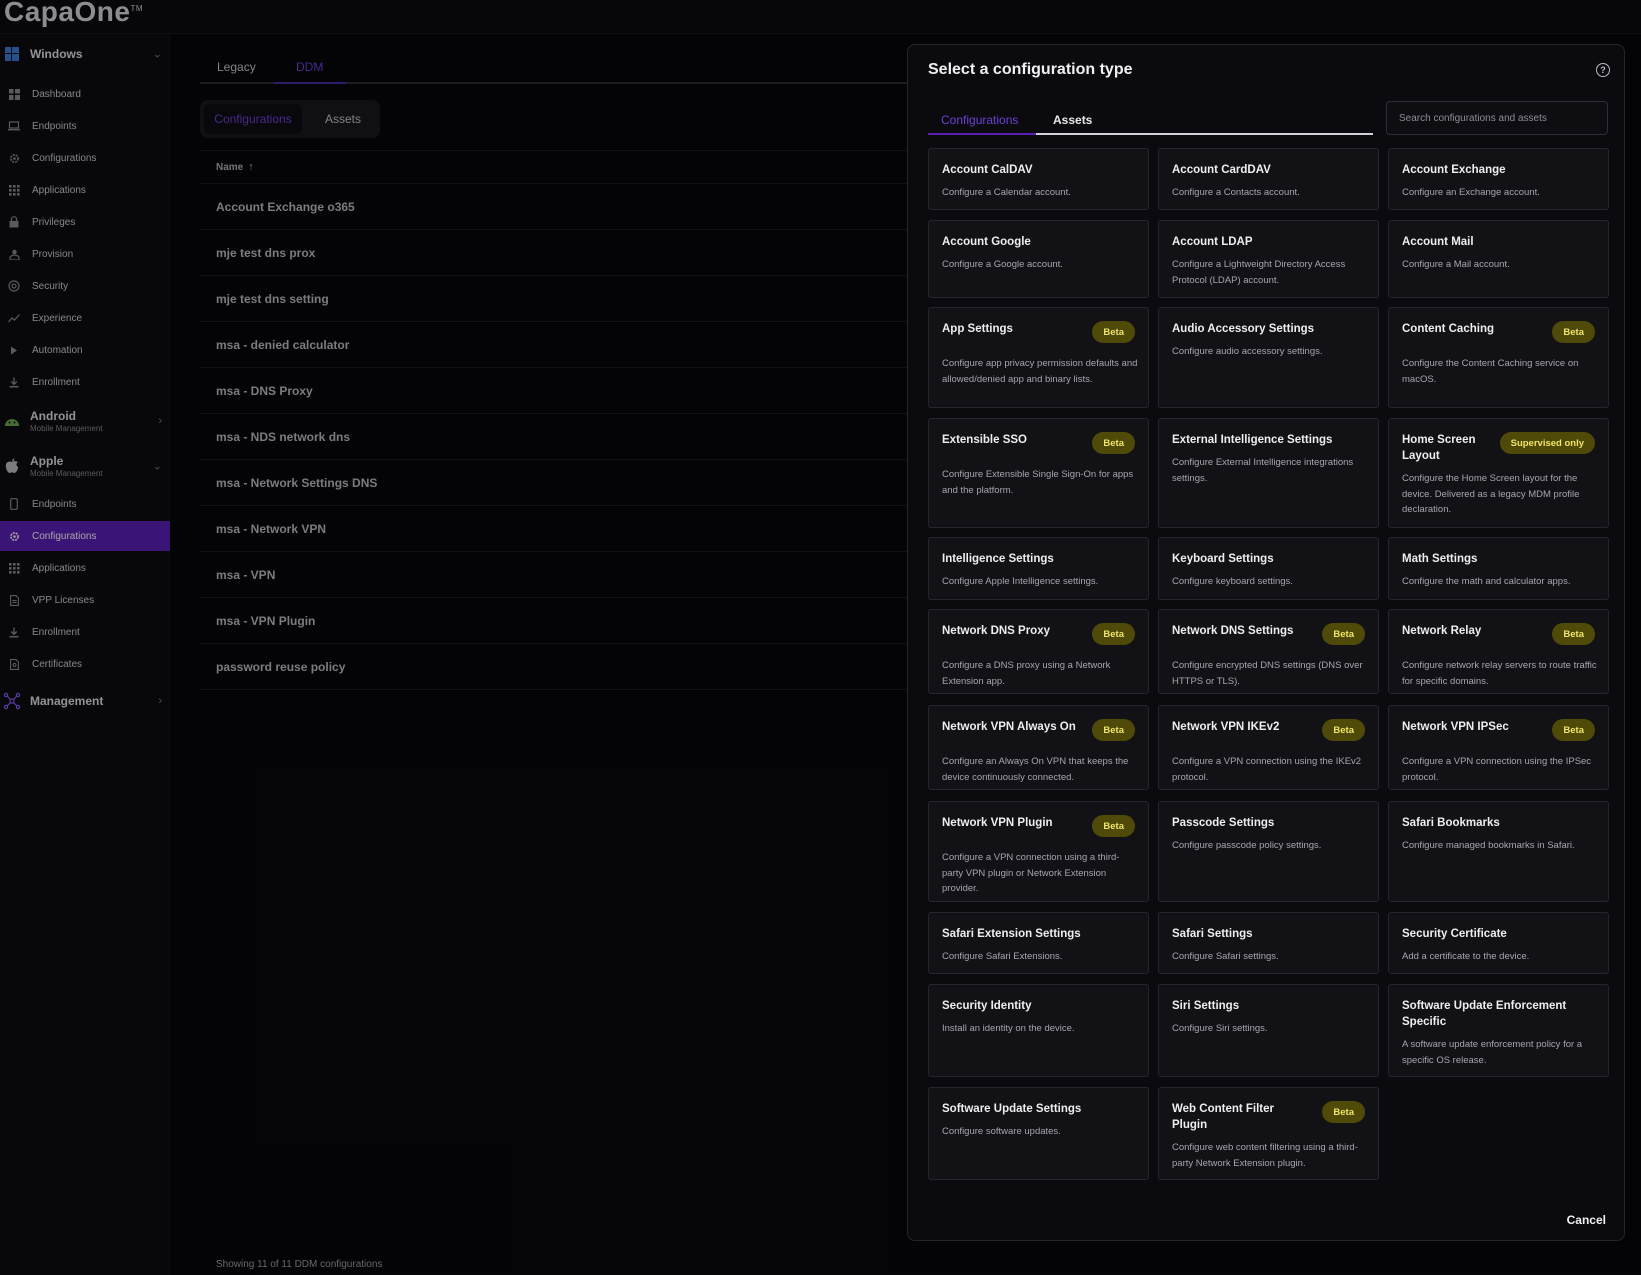 Image resolution: width=1641 pixels, height=1275 pixels. What do you see at coordinates (986, 242) in the screenshot?
I see `card-title: Account Google` at bounding box center [986, 242].